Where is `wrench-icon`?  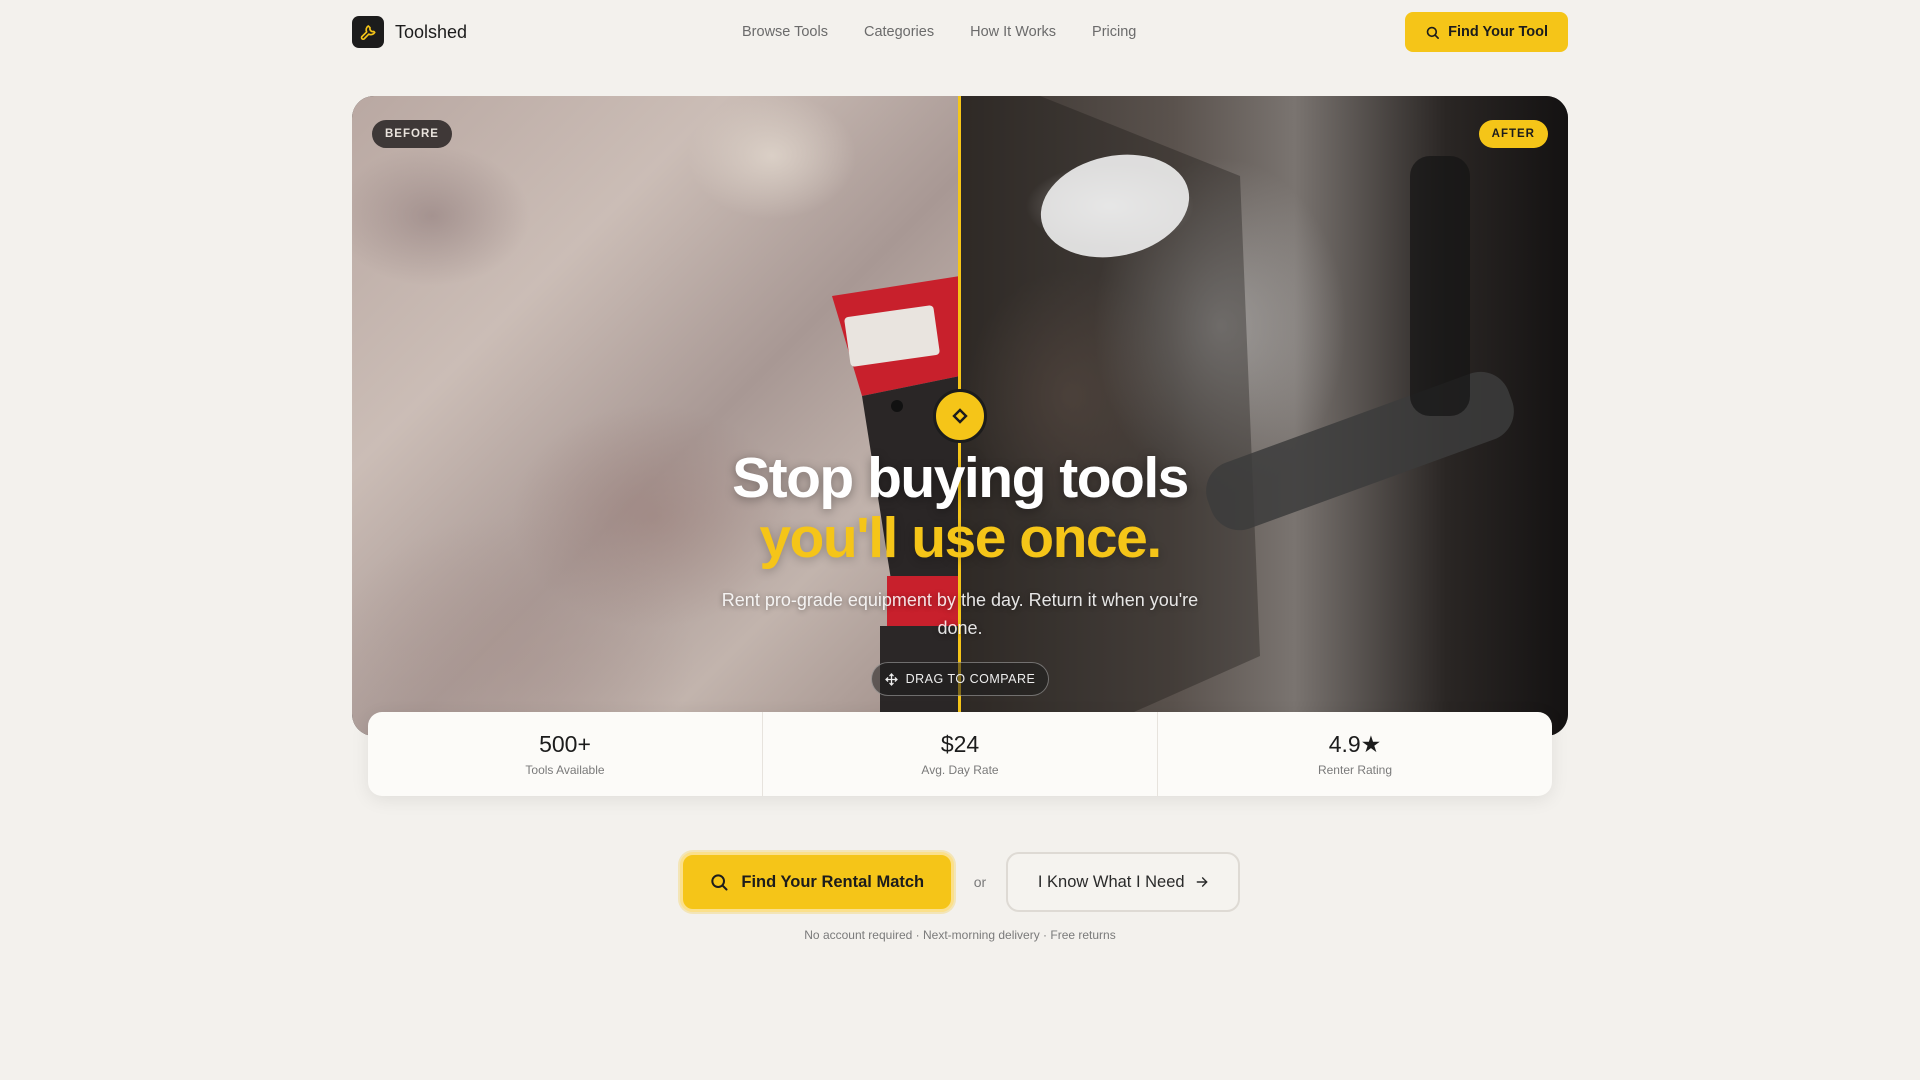 wrench-icon is located at coordinates (368, 33).